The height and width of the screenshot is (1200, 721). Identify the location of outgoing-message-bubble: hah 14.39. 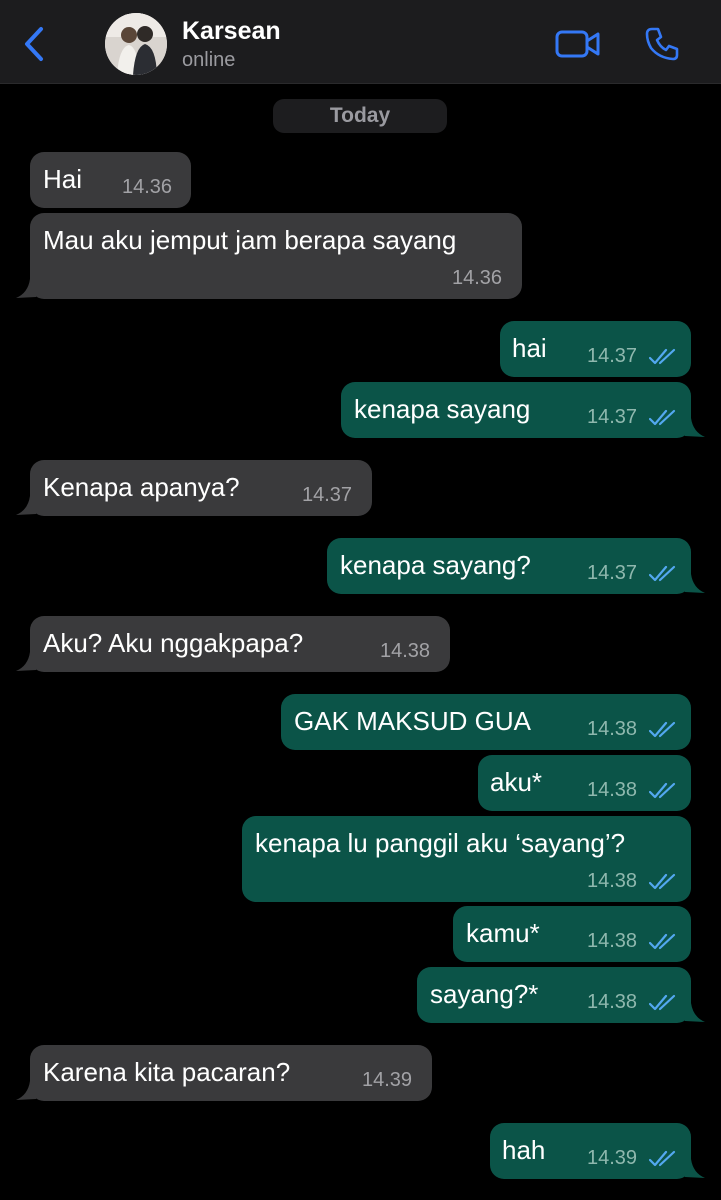
(597, 1151).